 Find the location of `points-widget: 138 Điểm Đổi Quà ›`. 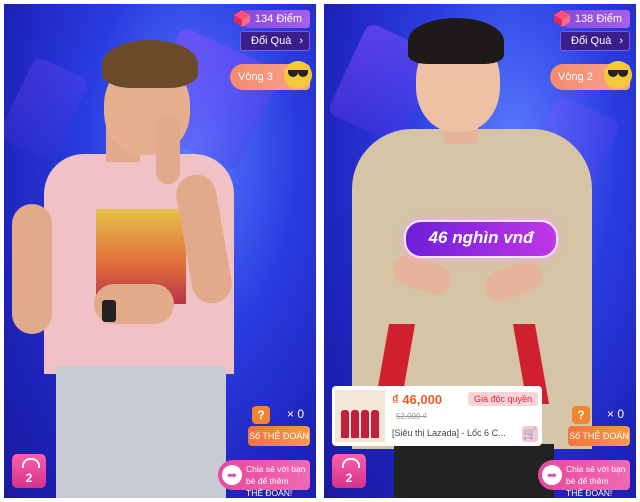

points-widget: 138 Điểm Đổi Quà › is located at coordinates (592, 30).